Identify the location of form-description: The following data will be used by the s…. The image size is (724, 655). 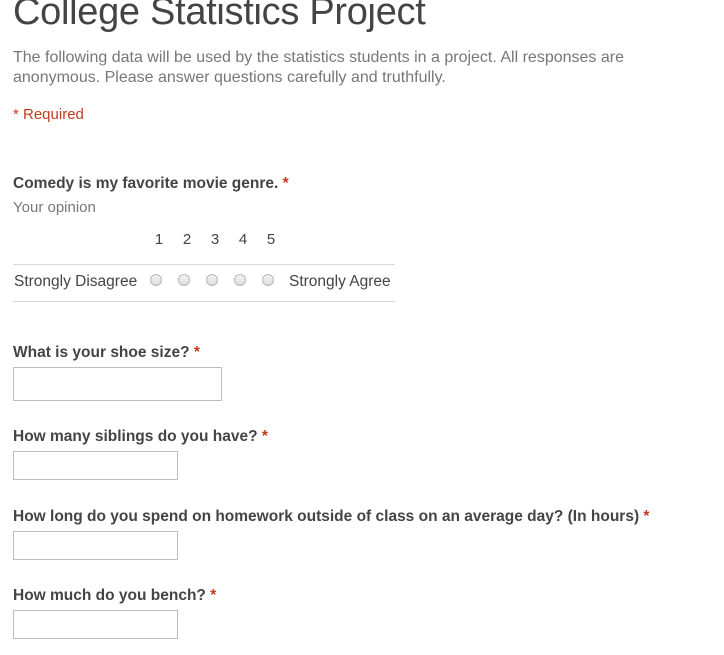
(318, 67).